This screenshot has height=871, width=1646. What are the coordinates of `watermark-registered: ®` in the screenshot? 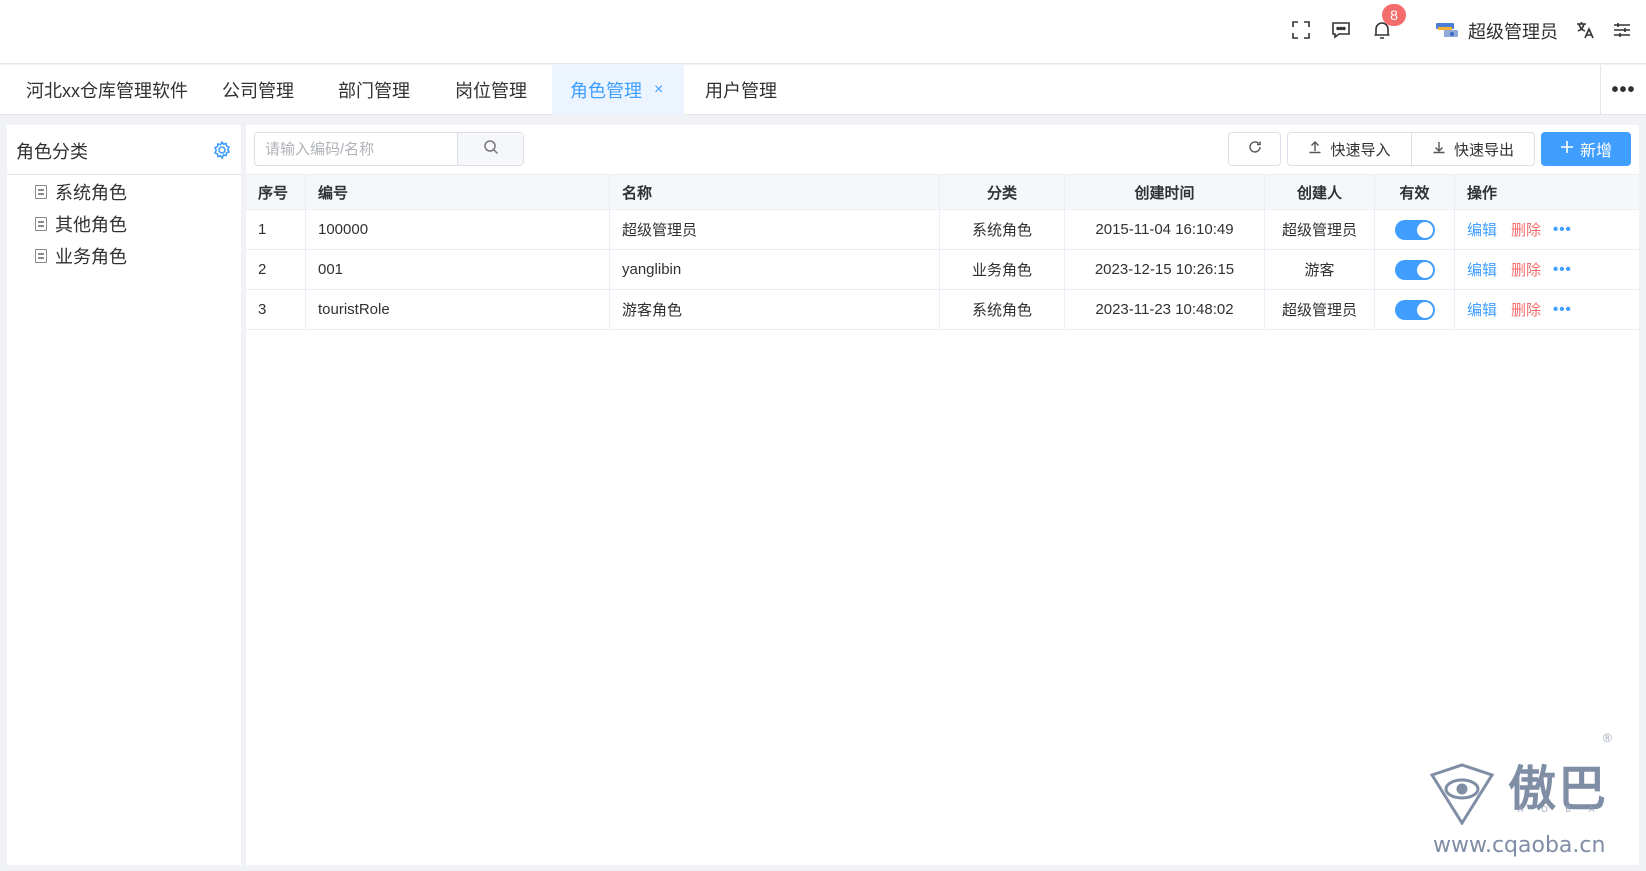 It's located at (1607, 738).